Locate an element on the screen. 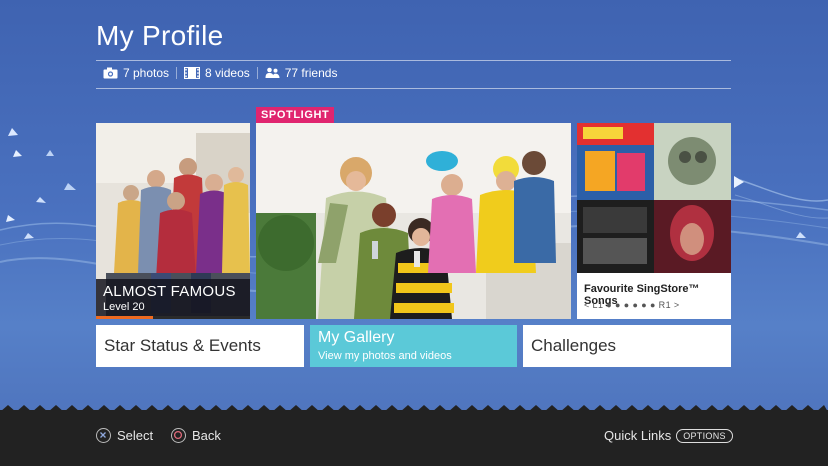  film-icon is located at coordinates (192, 73).